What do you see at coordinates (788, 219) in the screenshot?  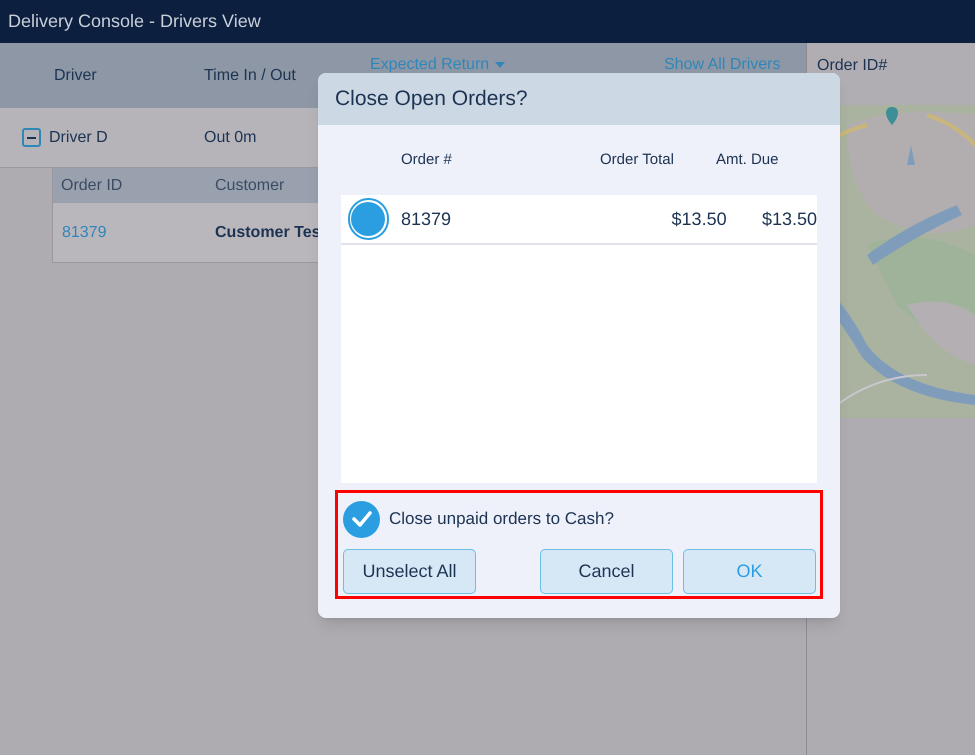 I see `amount-due: $13.50` at bounding box center [788, 219].